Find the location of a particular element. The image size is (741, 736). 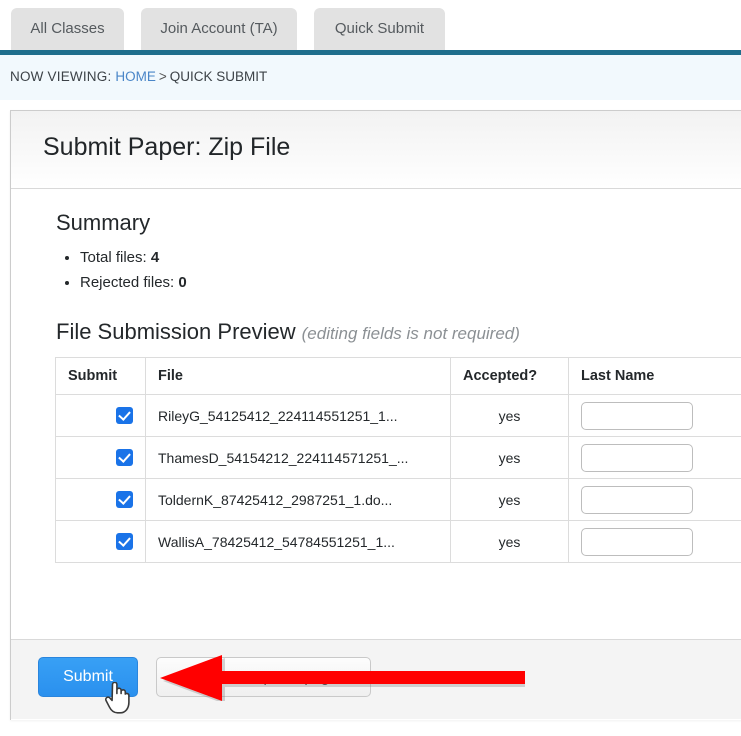

table-row: ToldernK_87425412_2987251_1.do... yes is located at coordinates (398, 499).